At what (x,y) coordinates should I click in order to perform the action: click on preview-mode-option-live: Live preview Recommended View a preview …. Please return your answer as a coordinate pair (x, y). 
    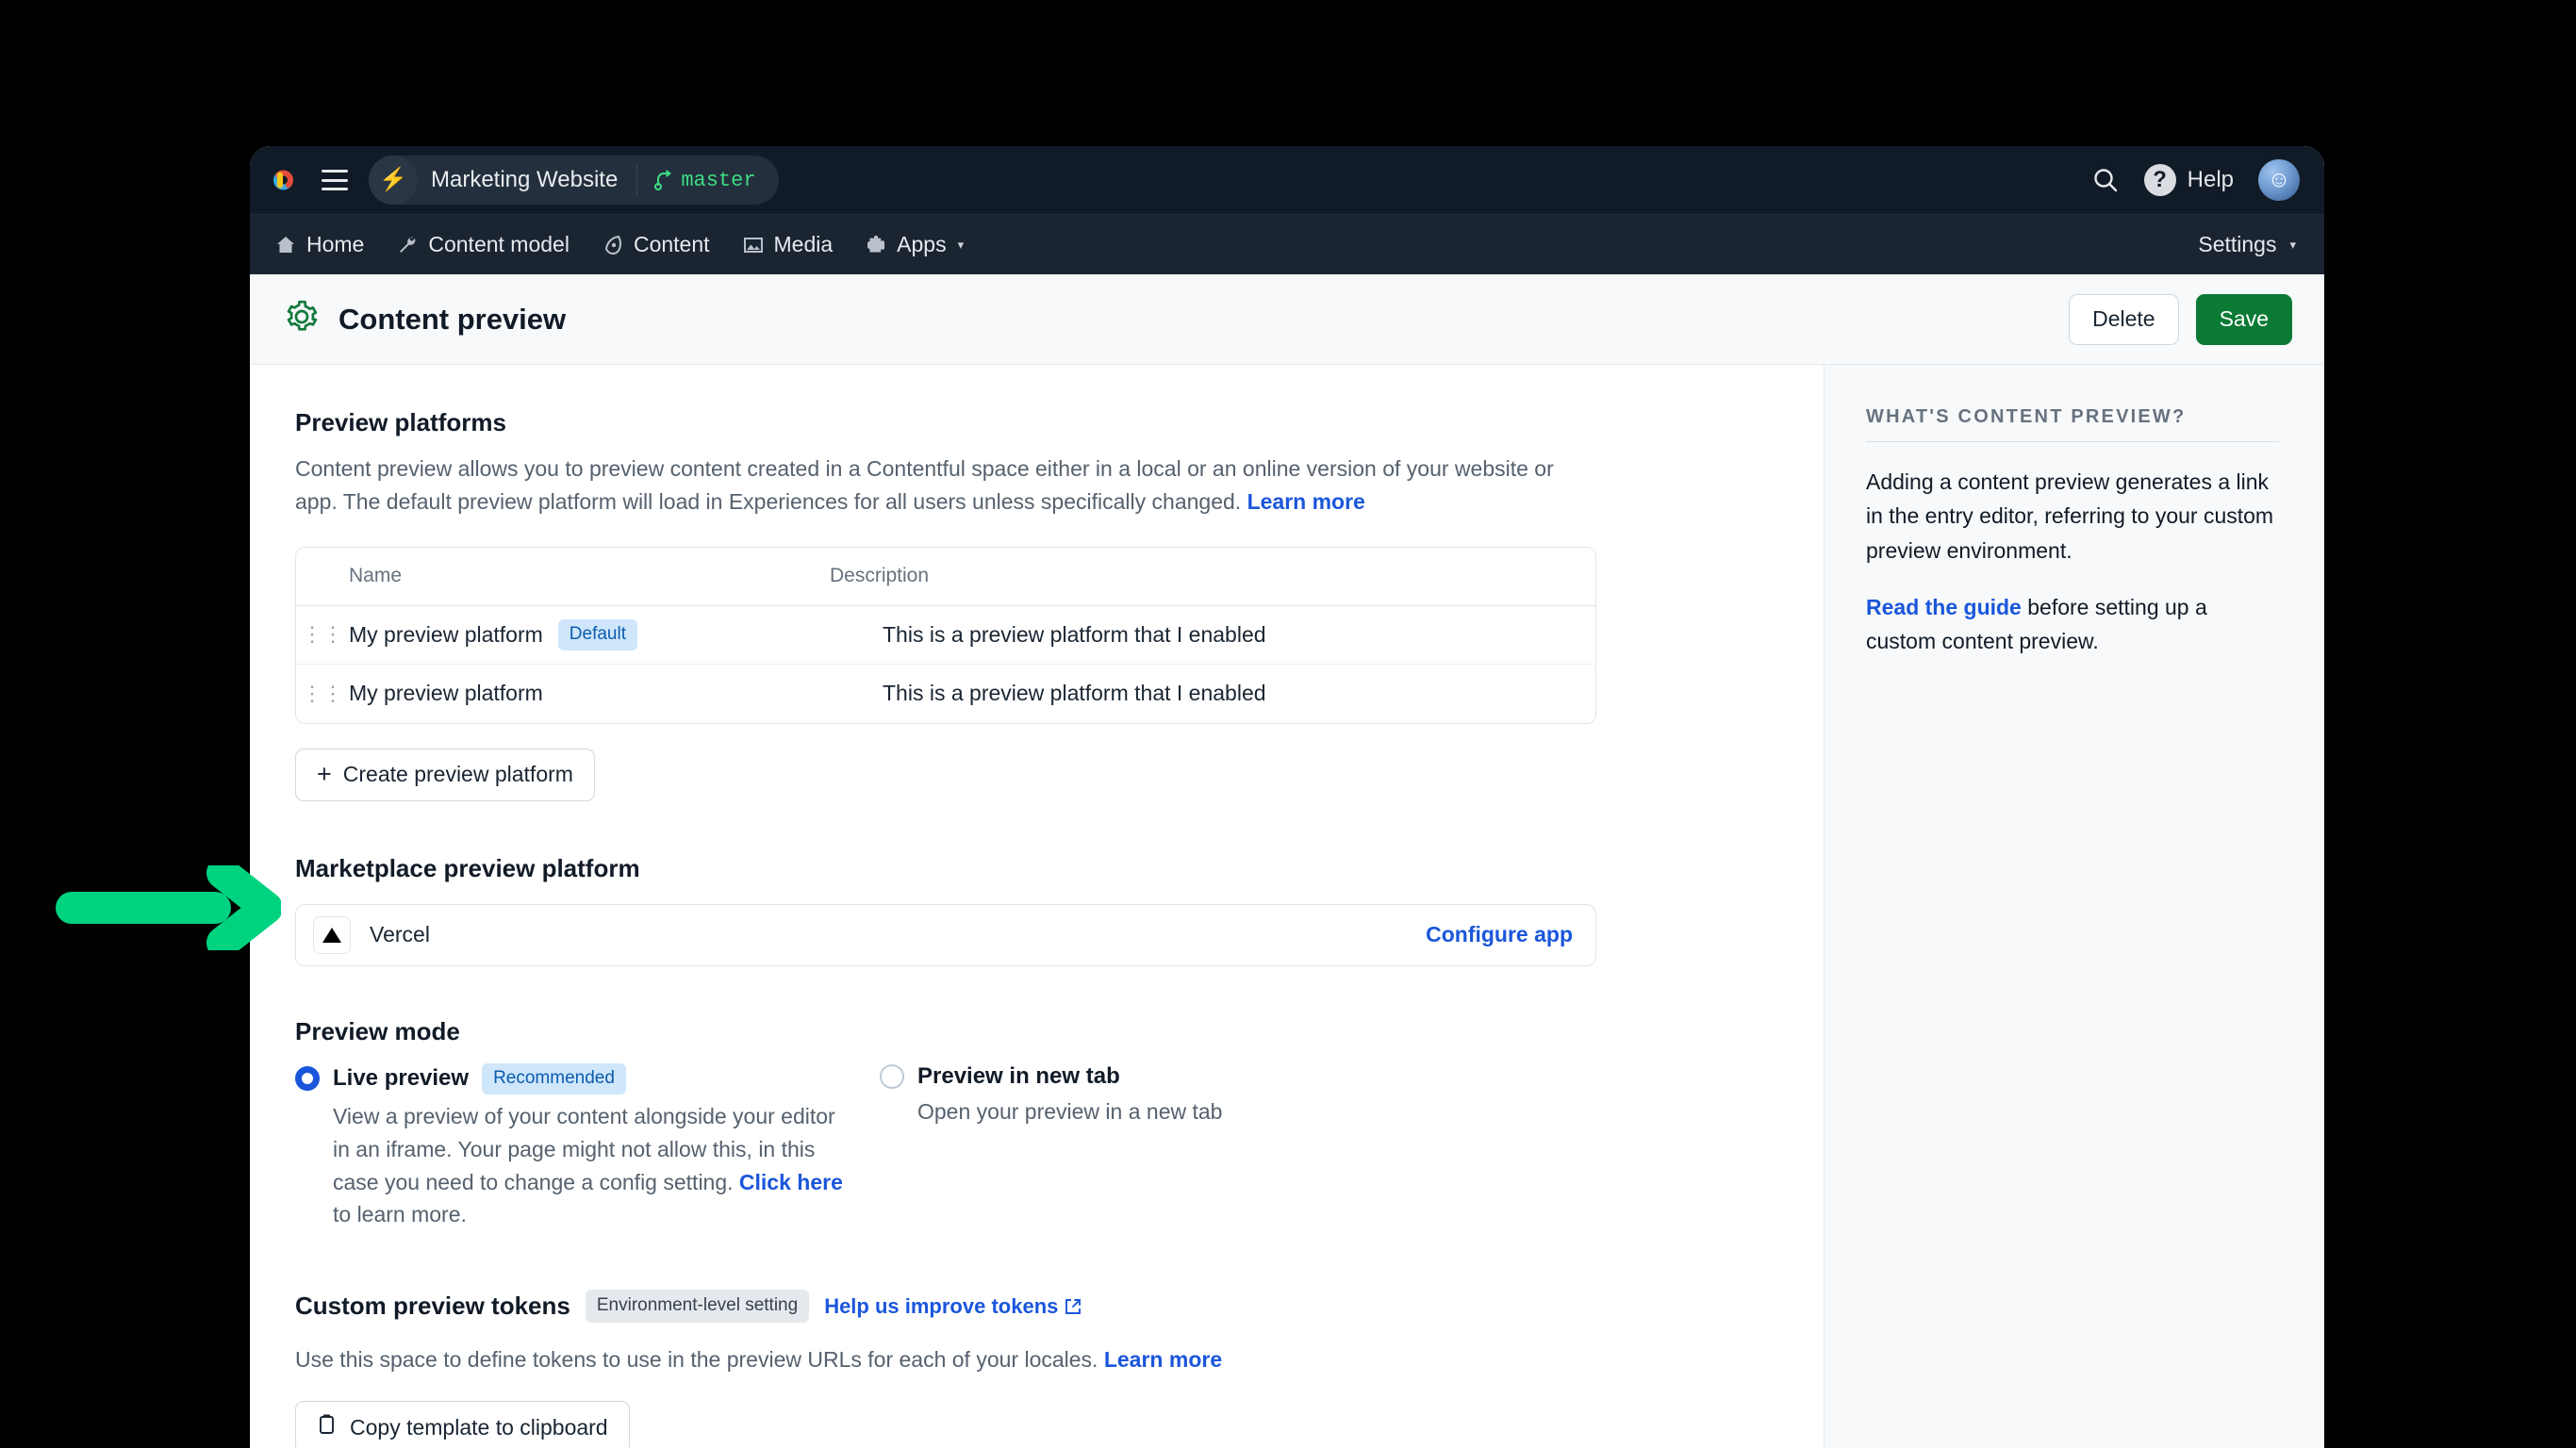
    Looking at the image, I should click on (587, 1147).